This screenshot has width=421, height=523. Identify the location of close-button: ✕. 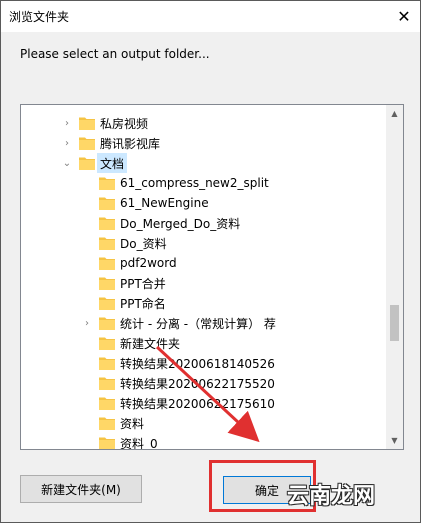
(404, 16).